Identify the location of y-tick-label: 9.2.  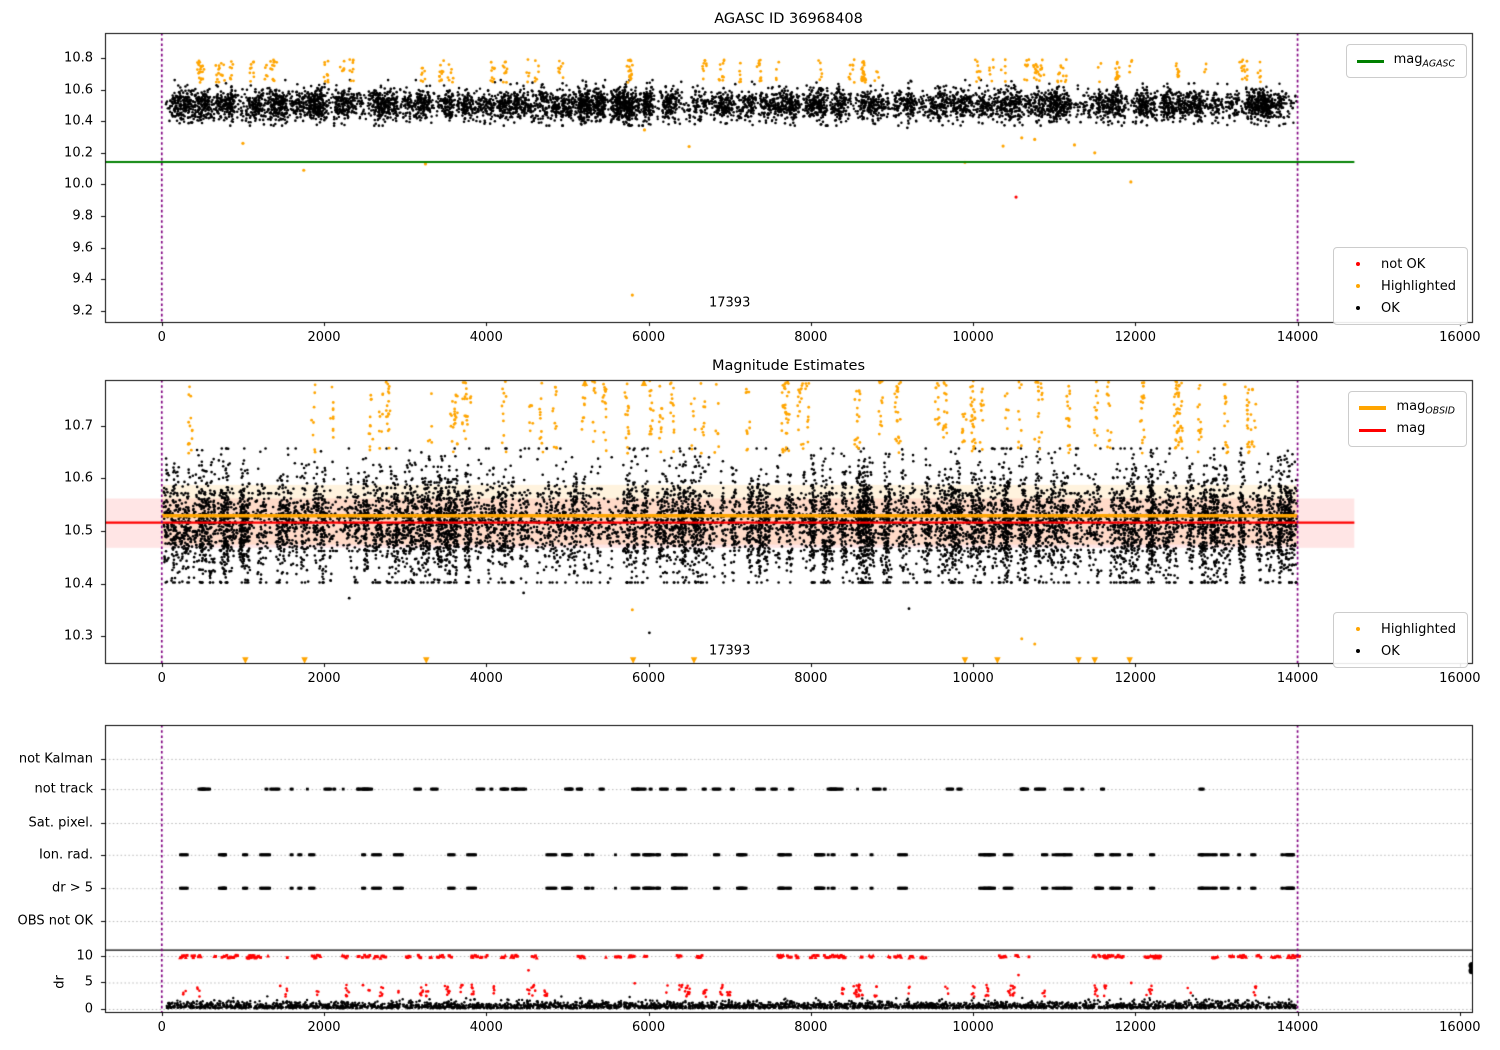
(82, 311).